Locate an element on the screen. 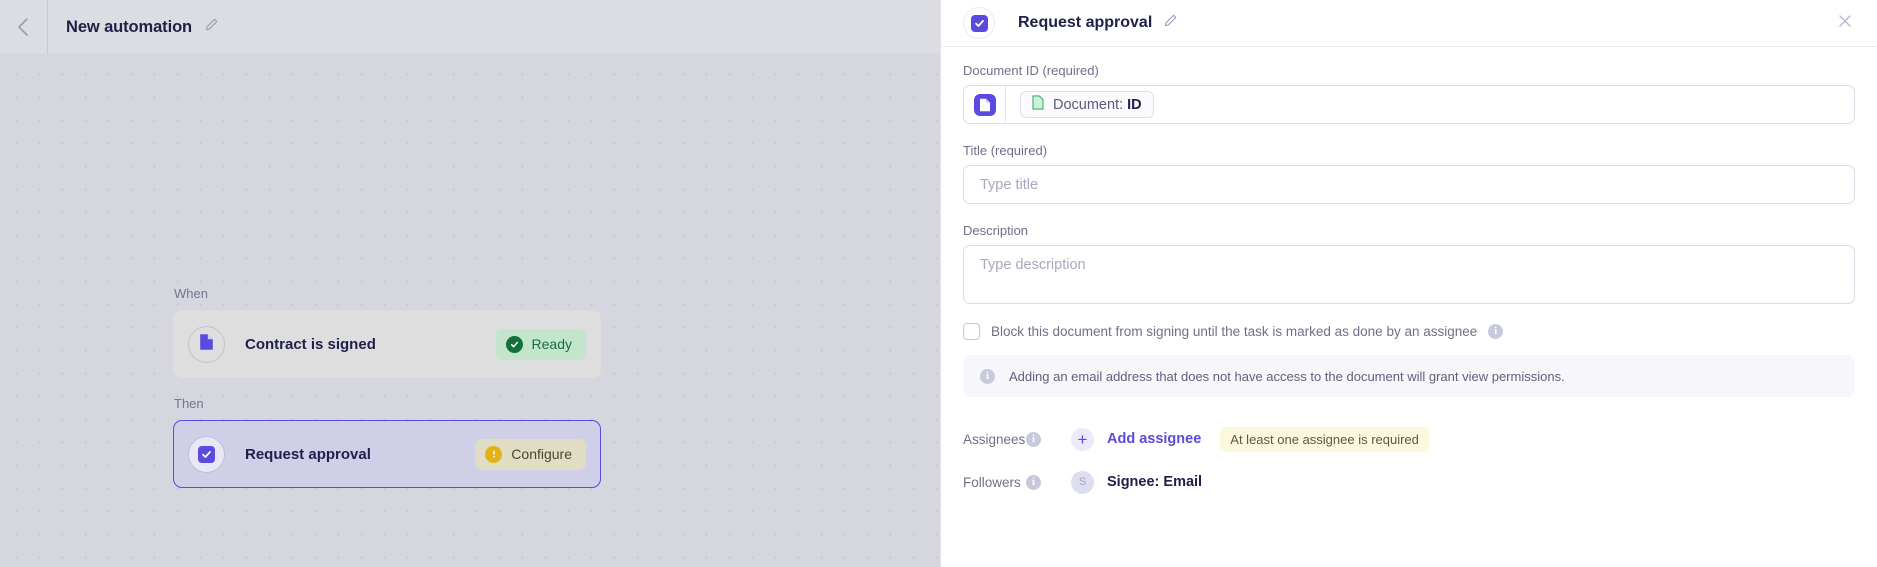 The width and height of the screenshot is (1877, 567). document-id-field: Document: ID is located at coordinates (1409, 104).